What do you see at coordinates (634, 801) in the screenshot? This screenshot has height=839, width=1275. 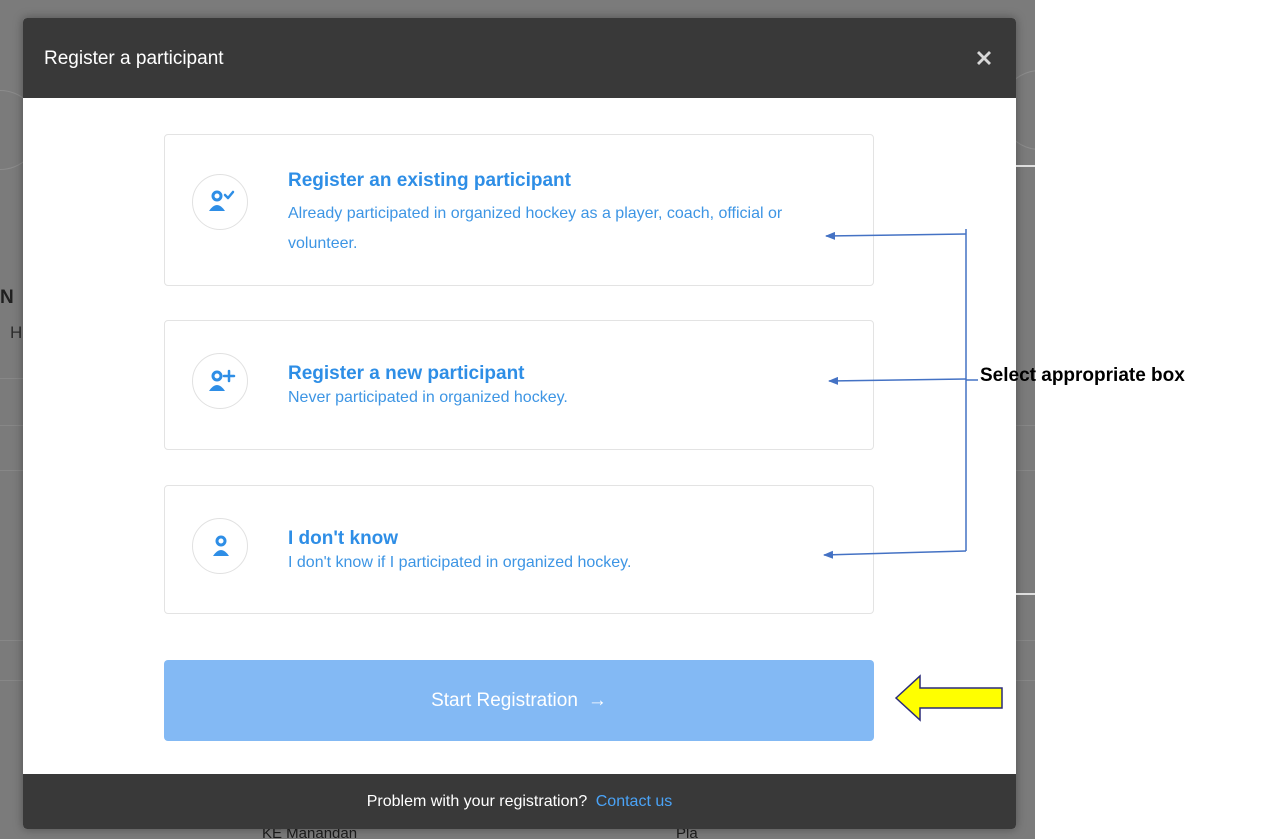 I see `contact-us-link: Contact us` at bounding box center [634, 801].